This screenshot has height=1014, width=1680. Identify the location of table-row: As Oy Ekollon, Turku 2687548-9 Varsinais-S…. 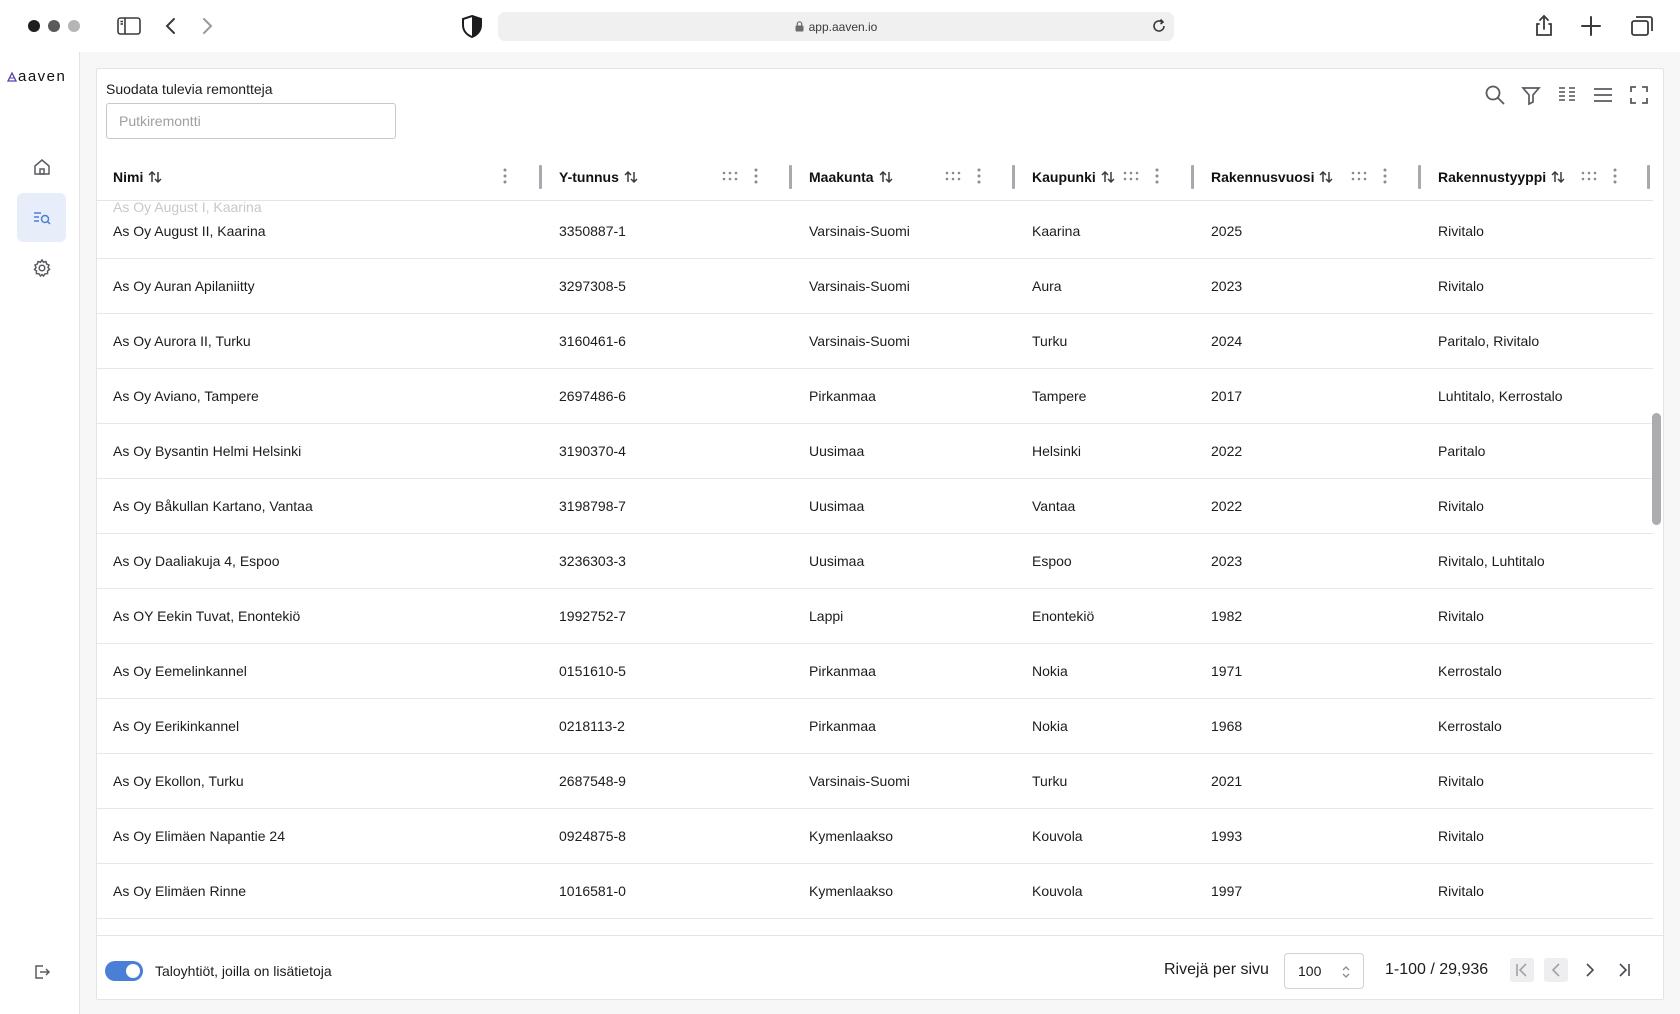
(875, 781).